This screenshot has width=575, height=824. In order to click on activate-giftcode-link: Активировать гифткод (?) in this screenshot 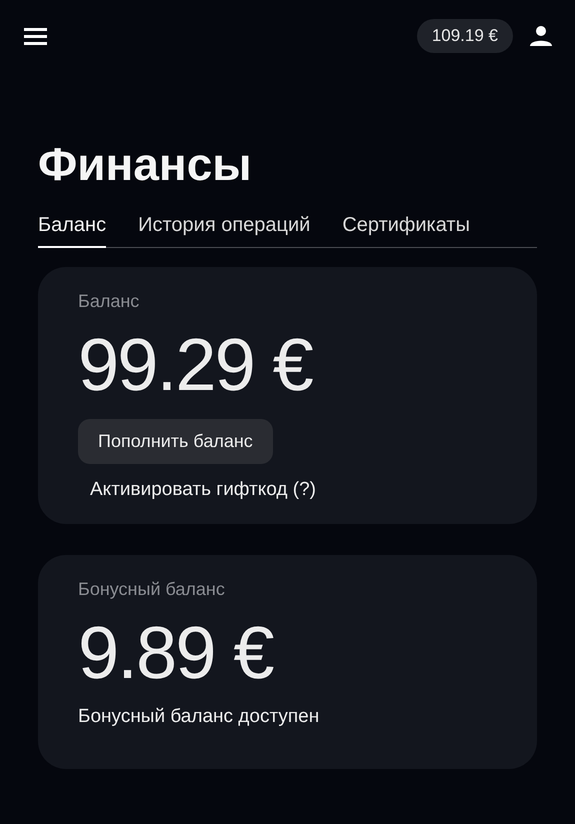, I will do `click(203, 490)`.